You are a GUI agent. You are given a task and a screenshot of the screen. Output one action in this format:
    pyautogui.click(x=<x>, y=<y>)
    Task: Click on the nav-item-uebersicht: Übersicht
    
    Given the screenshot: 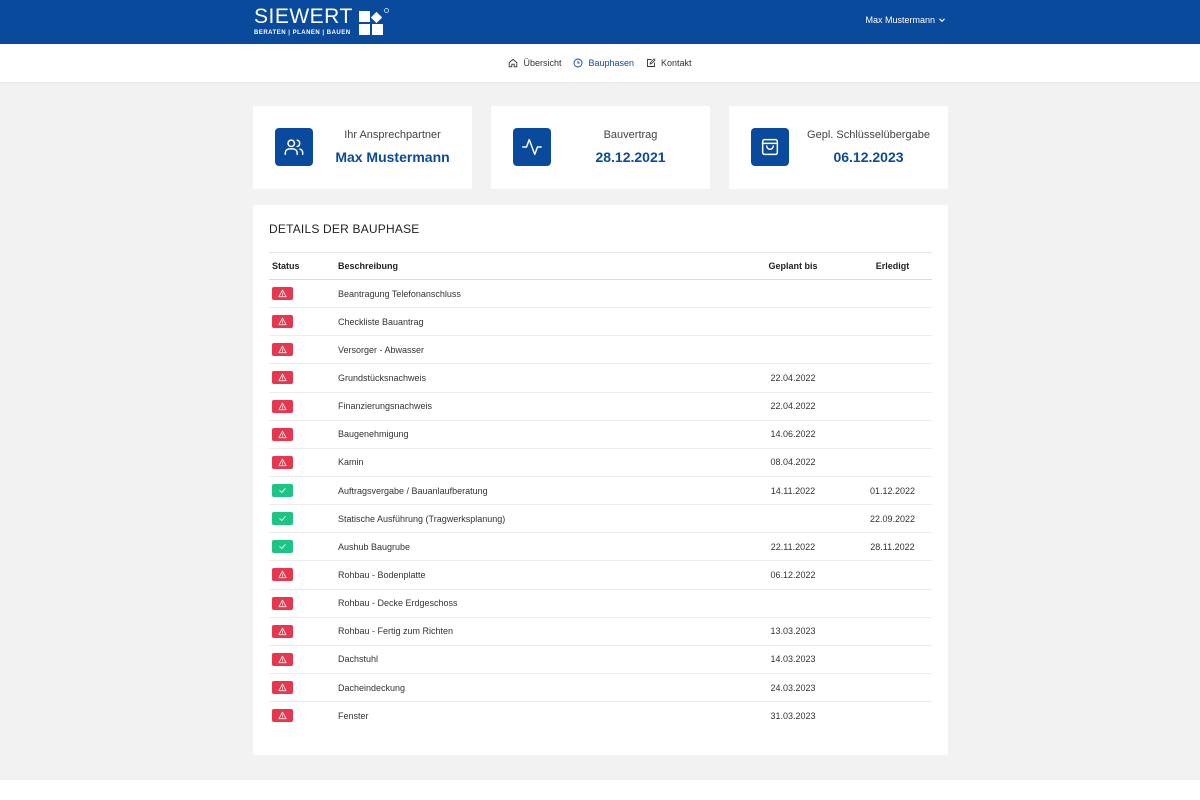 What is the action you would take?
    pyautogui.click(x=534, y=63)
    